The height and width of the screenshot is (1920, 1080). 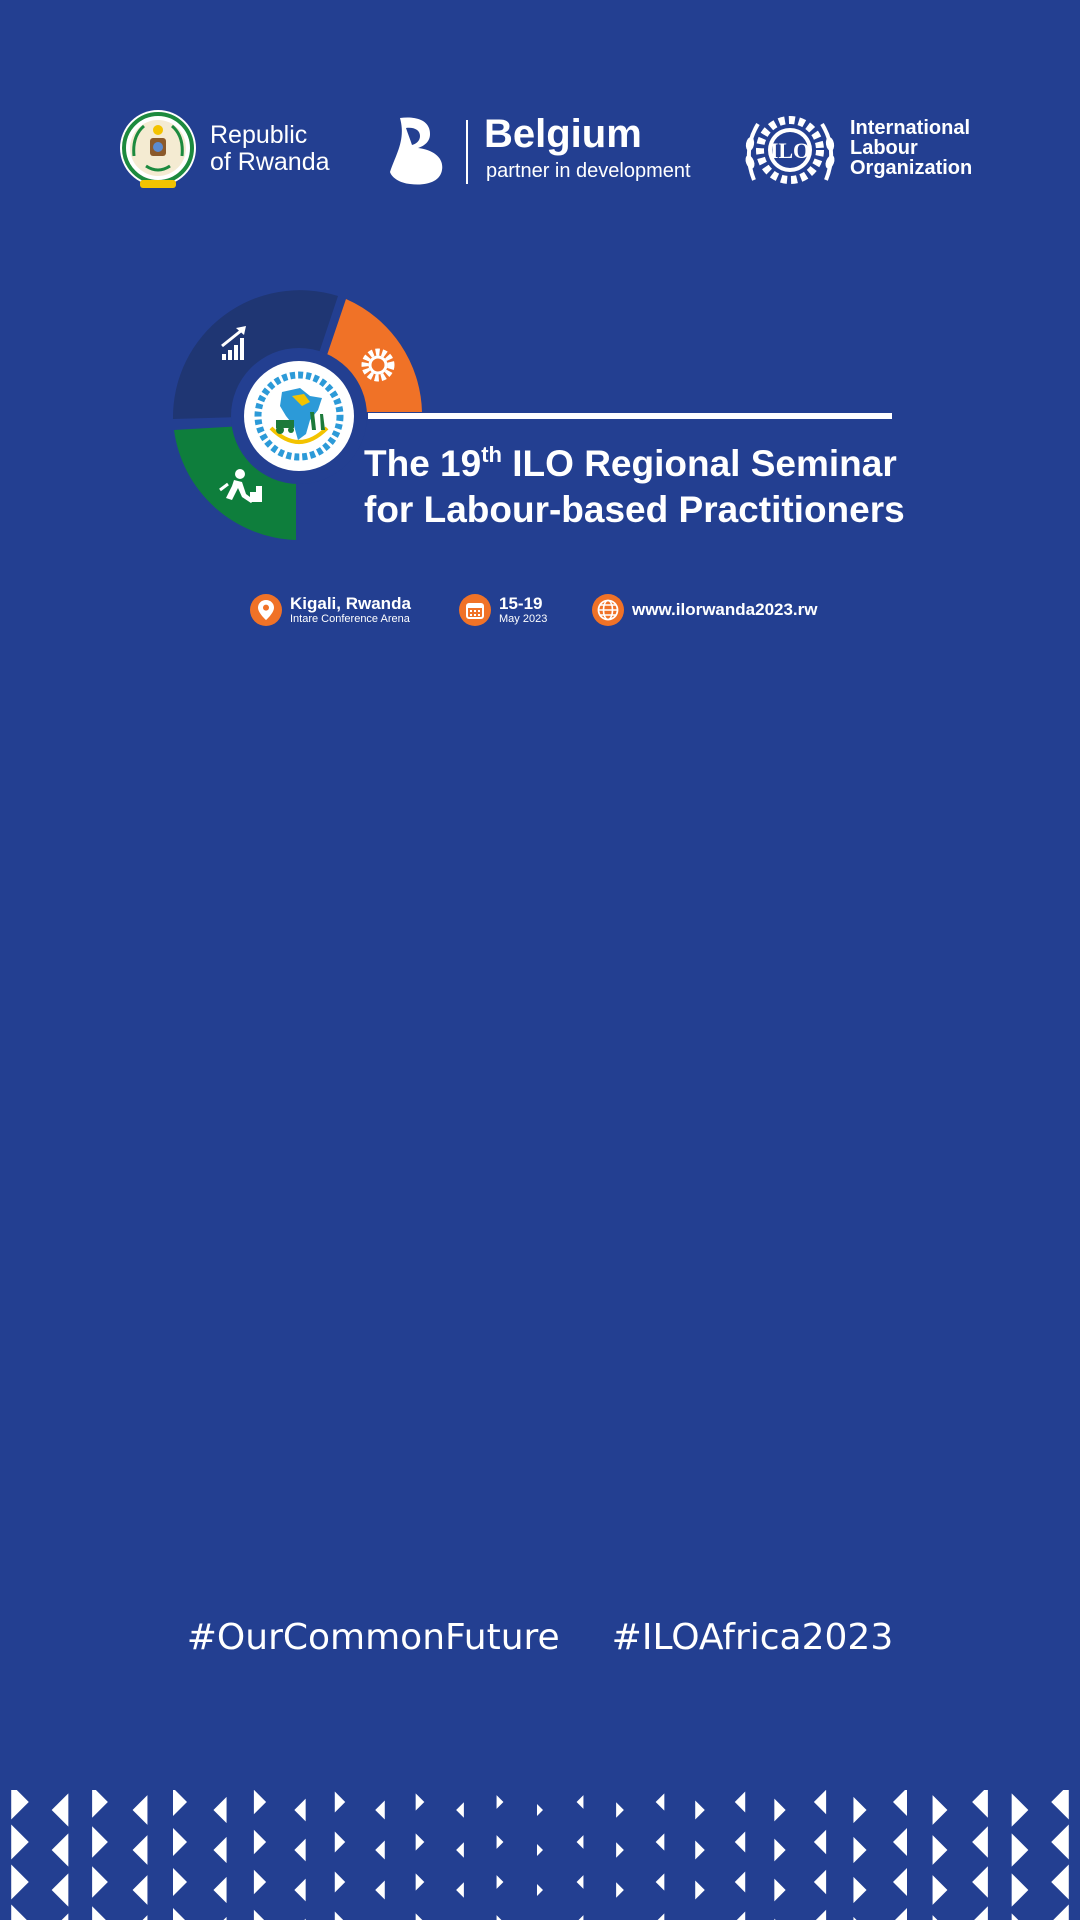 I want to click on ilo-mark-text: ILO, so click(x=790, y=150).